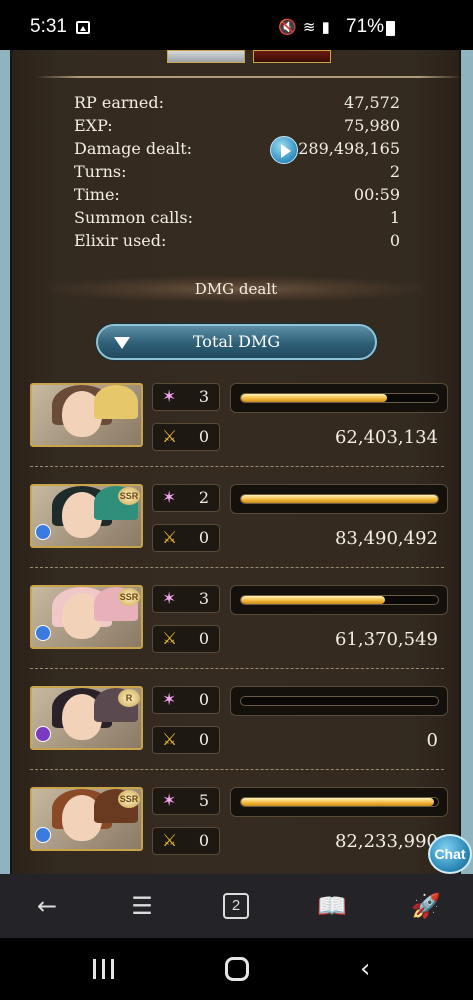 The image size is (473, 1000). Describe the element at coordinates (249, 77) in the screenshot. I see `ornamental-divider` at that location.